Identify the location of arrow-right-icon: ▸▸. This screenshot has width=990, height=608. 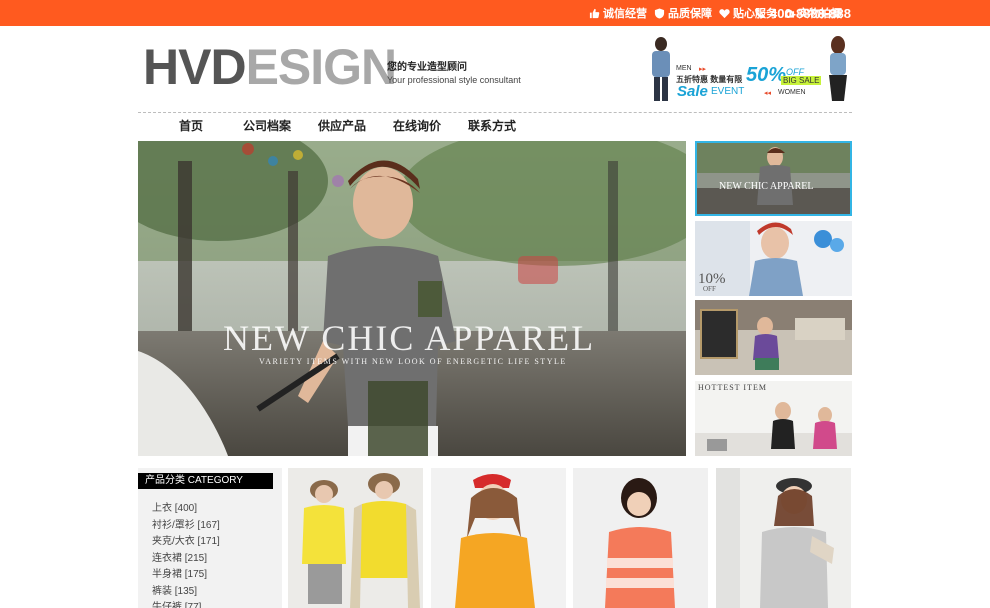
(703, 69).